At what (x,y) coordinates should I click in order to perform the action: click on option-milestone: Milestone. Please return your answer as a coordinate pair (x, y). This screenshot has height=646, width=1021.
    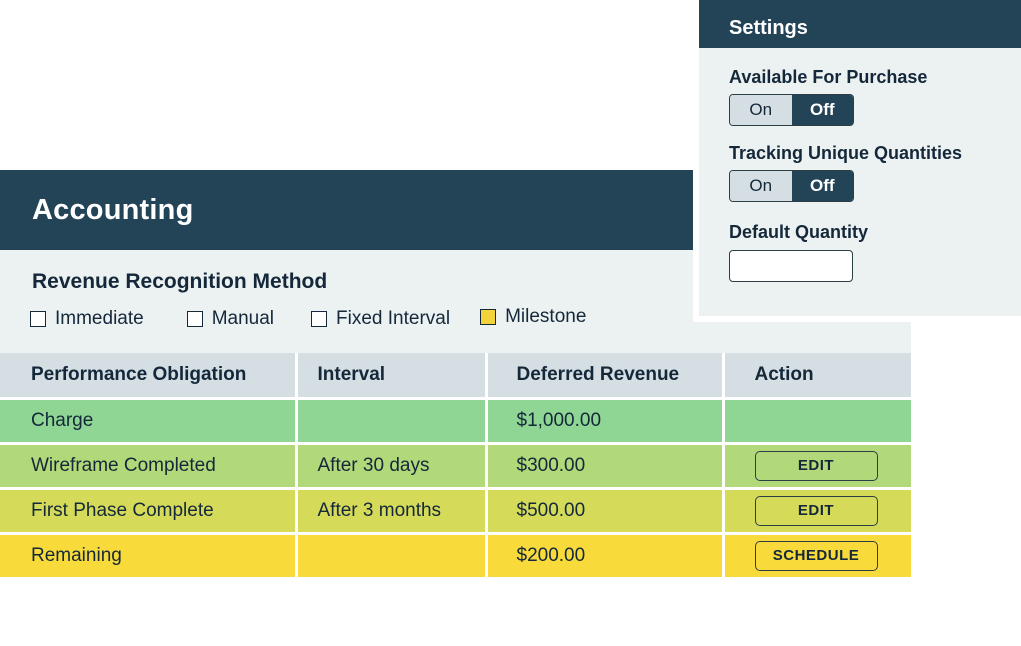
    Looking at the image, I should click on (533, 317).